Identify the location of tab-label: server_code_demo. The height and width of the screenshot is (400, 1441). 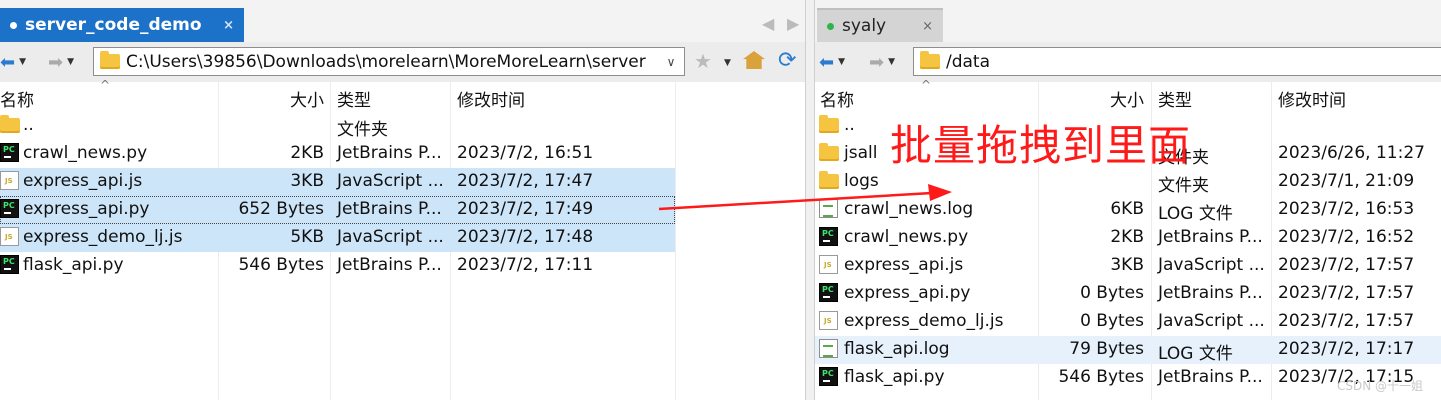
(113, 25).